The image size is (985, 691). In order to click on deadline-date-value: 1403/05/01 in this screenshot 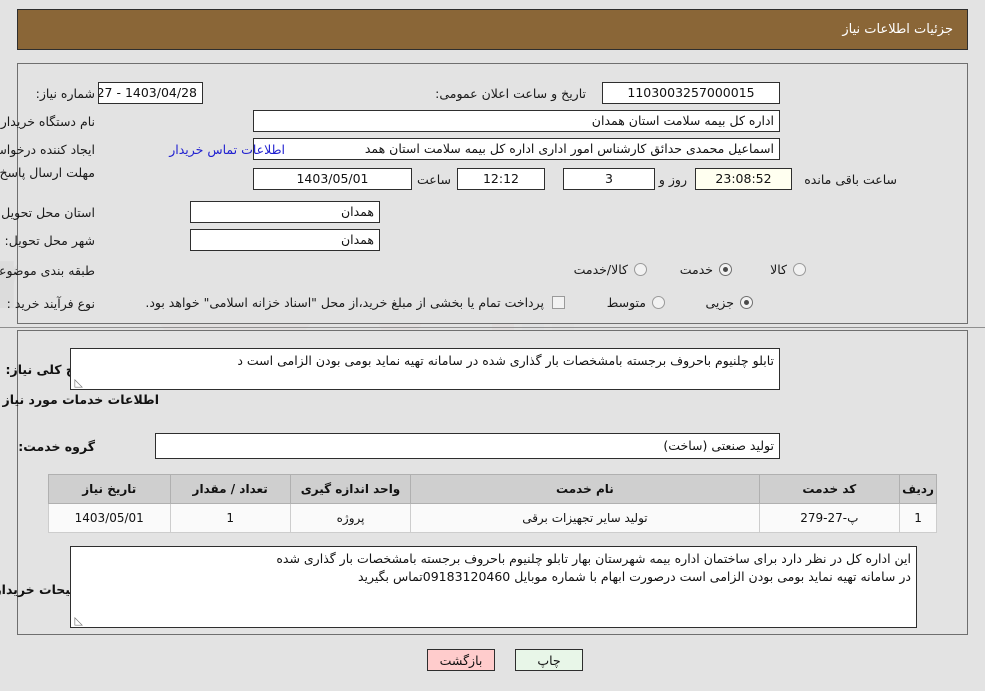, I will do `click(332, 179)`.